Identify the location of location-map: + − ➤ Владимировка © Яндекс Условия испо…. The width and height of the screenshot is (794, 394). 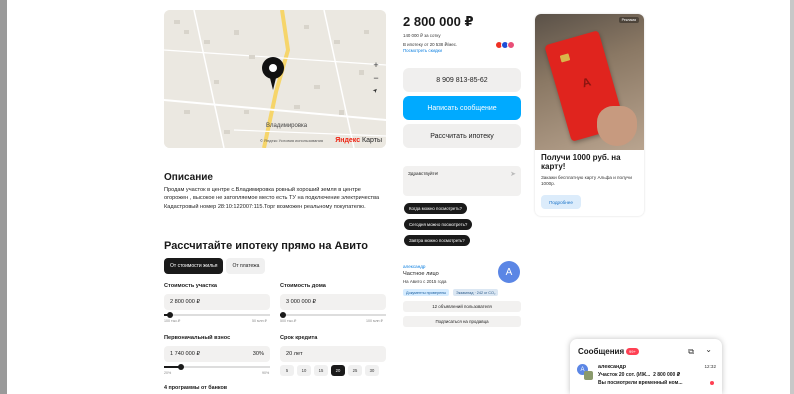
(275, 79).